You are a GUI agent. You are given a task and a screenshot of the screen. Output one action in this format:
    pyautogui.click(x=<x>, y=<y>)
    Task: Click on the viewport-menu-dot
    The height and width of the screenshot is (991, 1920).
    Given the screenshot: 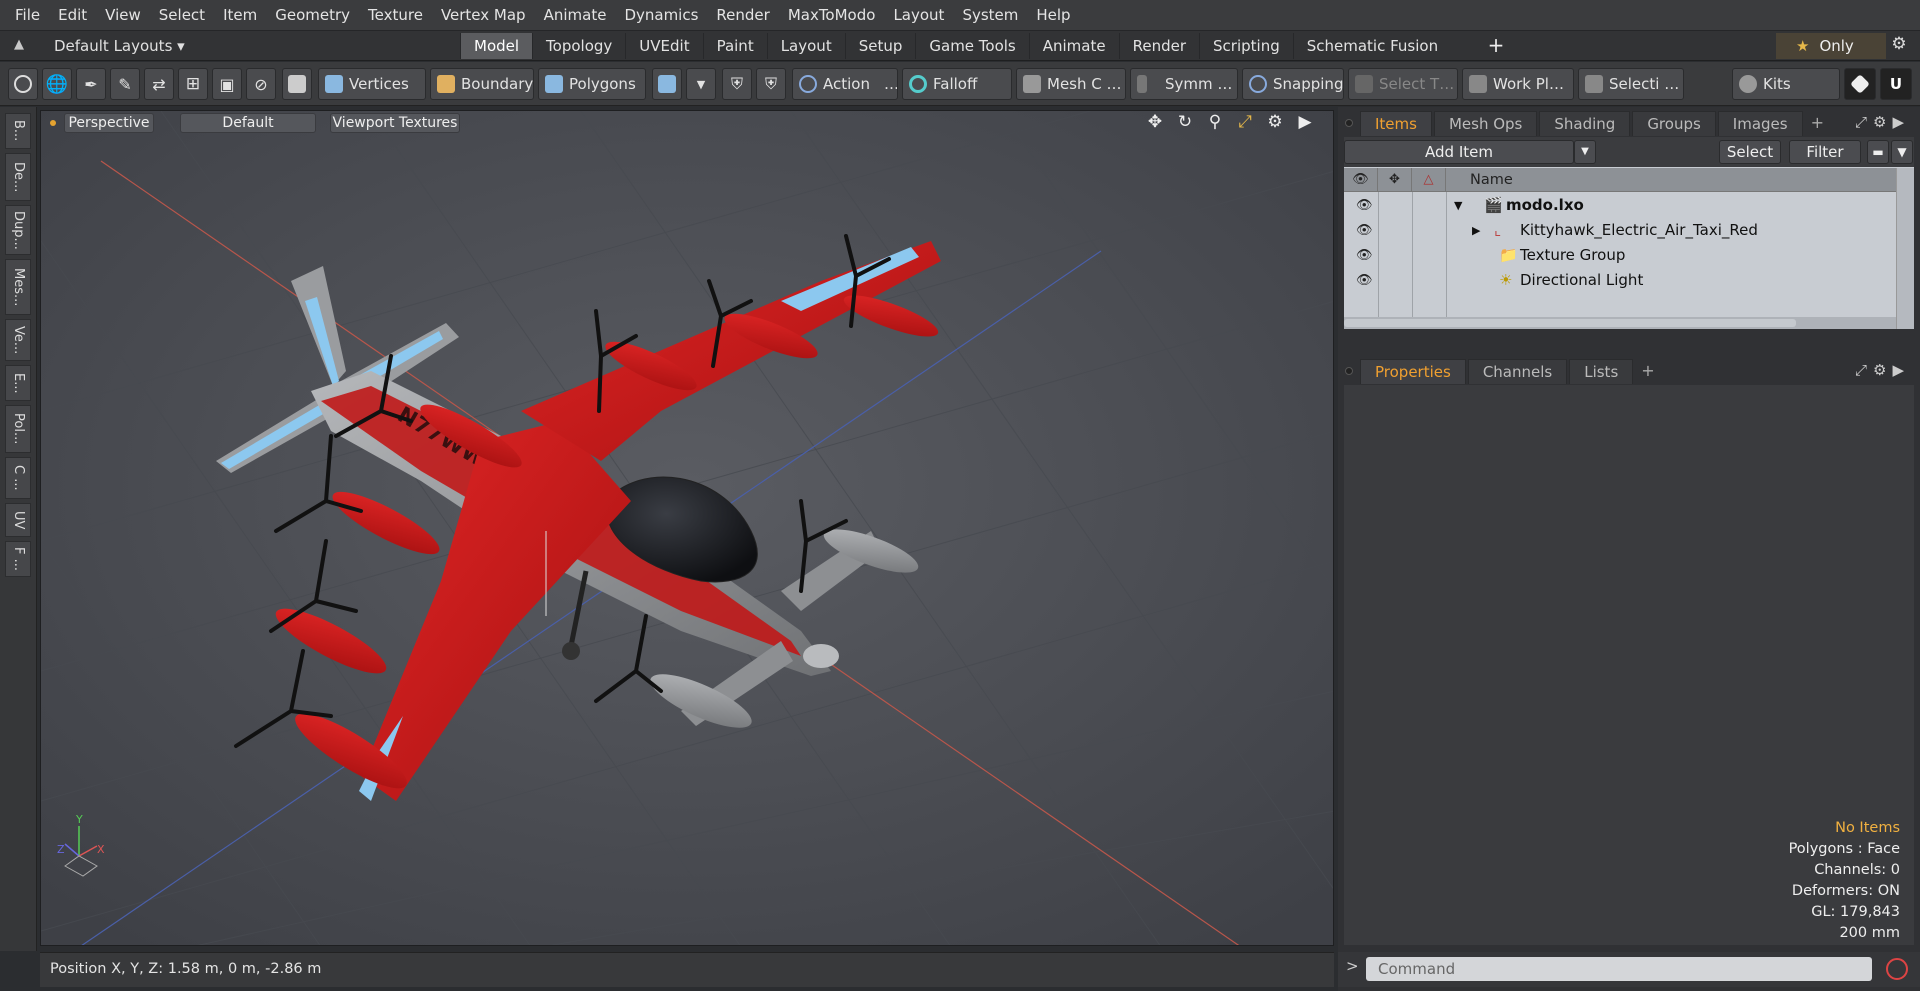 What is the action you would take?
    pyautogui.click(x=53, y=123)
    